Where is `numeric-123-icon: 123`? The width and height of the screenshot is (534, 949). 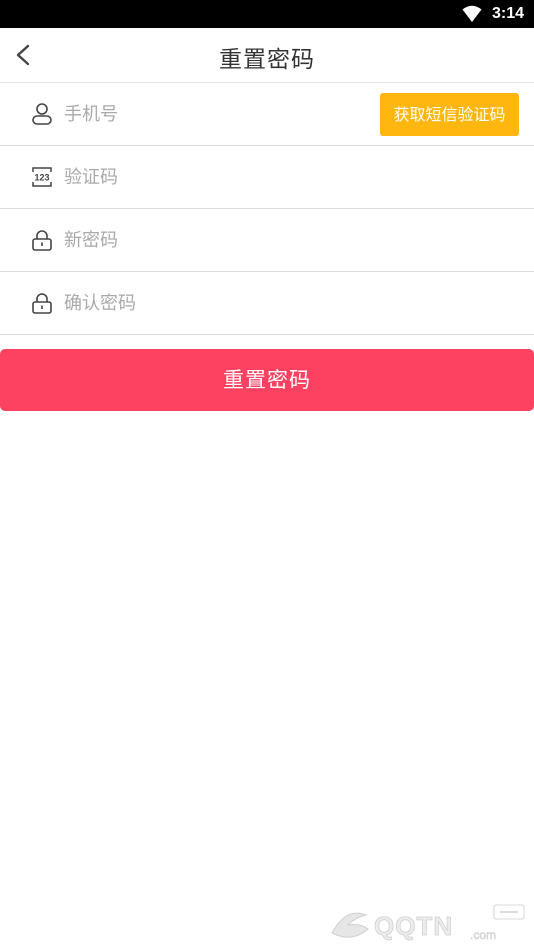
numeric-123-icon: 123 is located at coordinates (42, 177).